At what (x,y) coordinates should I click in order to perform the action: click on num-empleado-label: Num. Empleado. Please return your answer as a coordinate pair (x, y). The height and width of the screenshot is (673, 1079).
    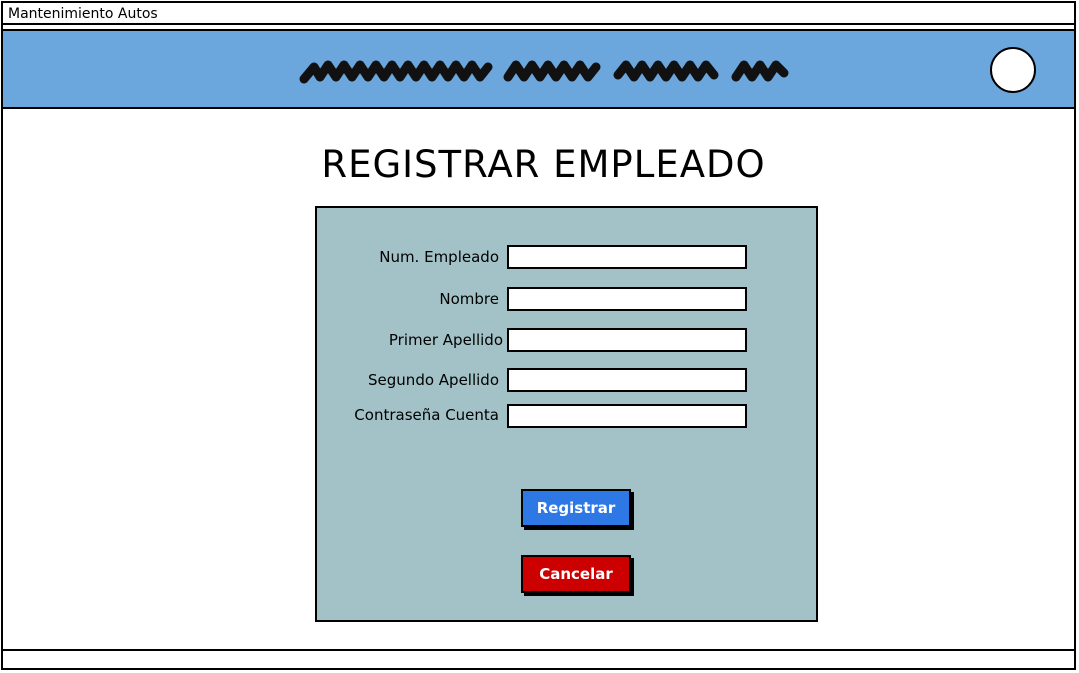
    Looking at the image, I should click on (439, 257).